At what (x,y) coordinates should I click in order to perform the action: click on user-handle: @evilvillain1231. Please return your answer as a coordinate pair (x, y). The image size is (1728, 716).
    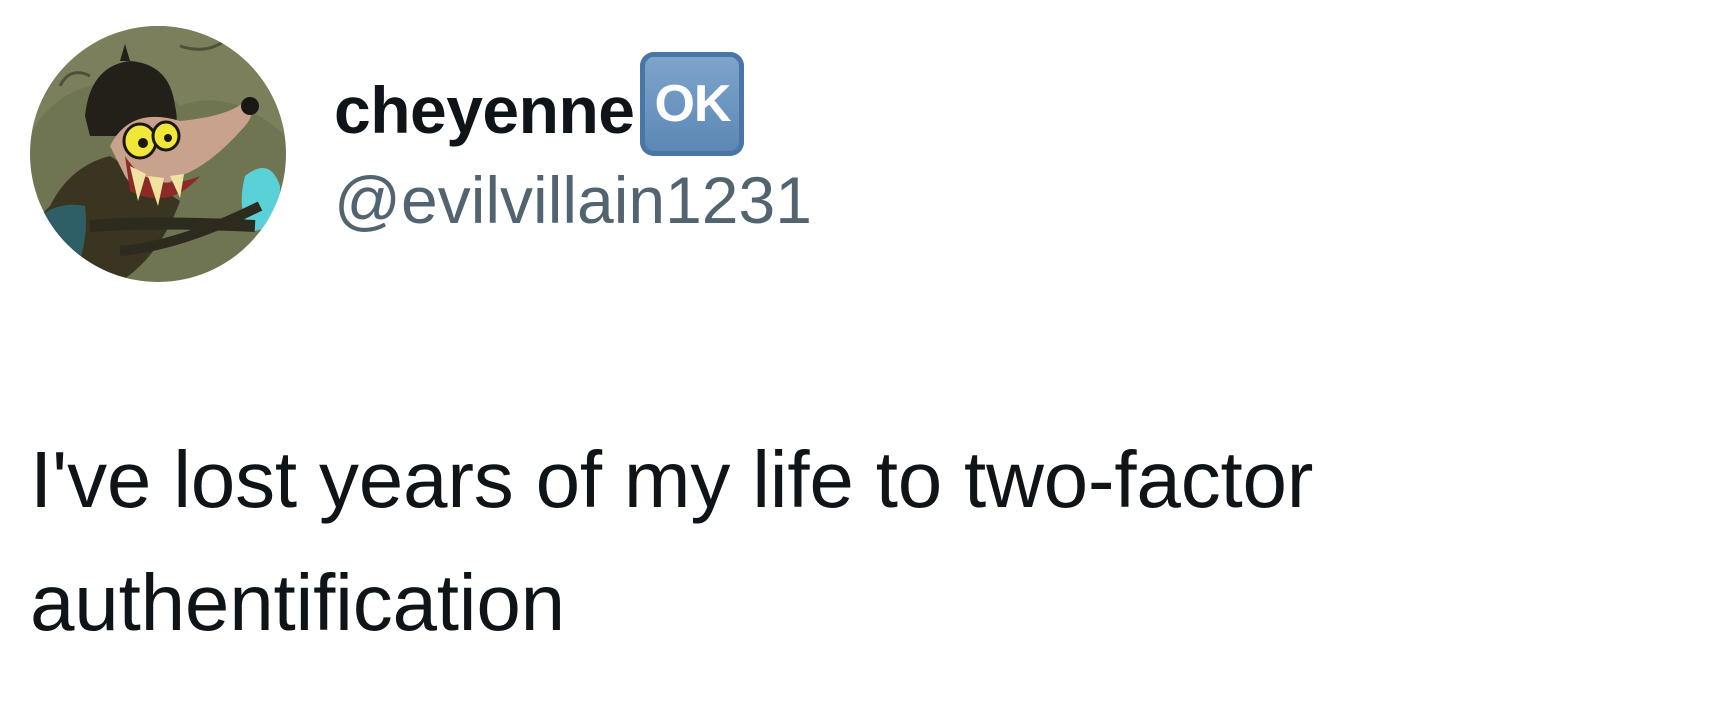
    Looking at the image, I should click on (573, 200).